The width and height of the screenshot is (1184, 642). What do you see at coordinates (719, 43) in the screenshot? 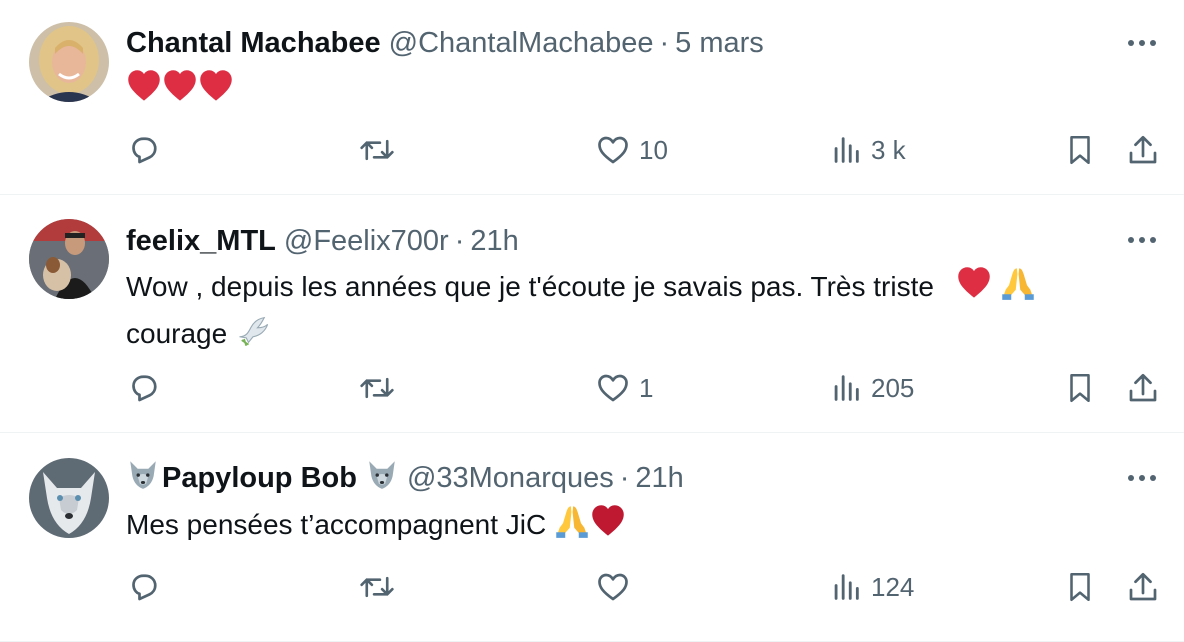
I see `timestamp: 5 mars` at bounding box center [719, 43].